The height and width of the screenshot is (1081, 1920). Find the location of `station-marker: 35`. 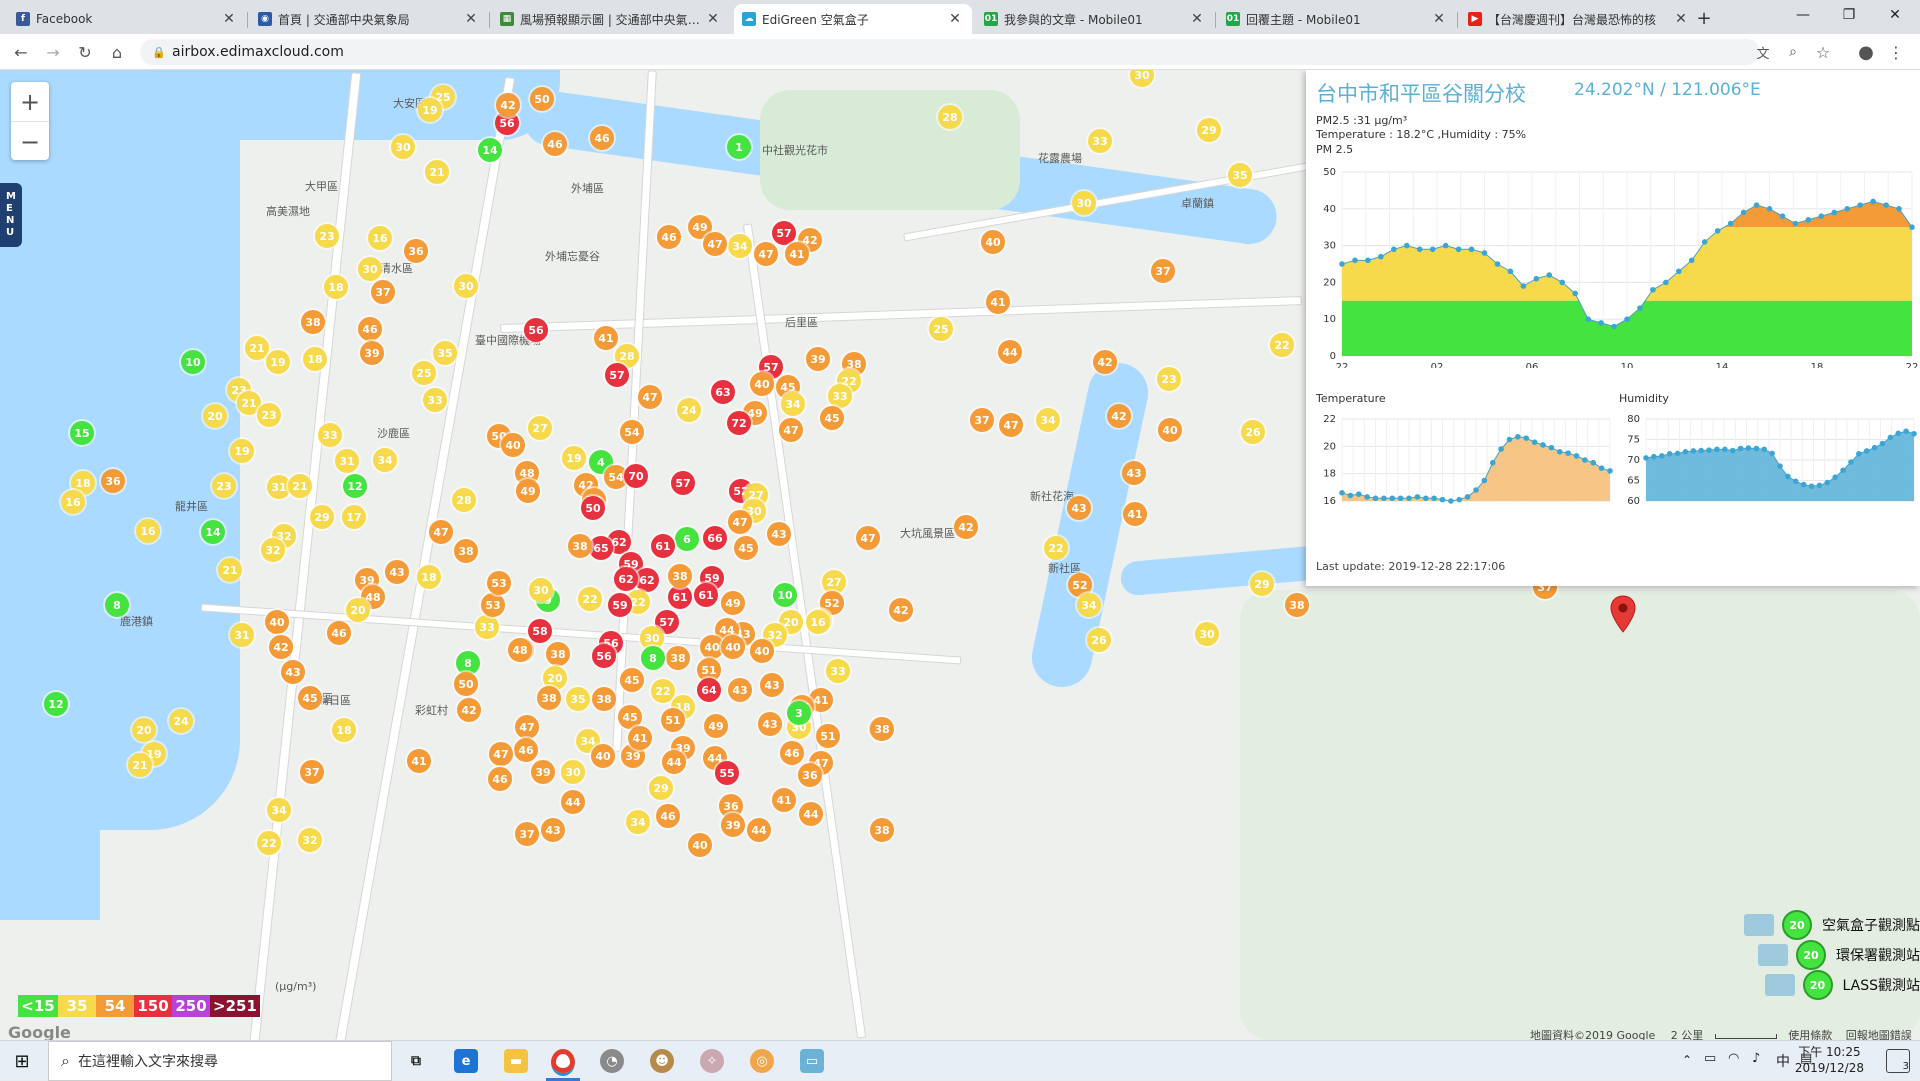

station-marker: 35 is located at coordinates (578, 699).